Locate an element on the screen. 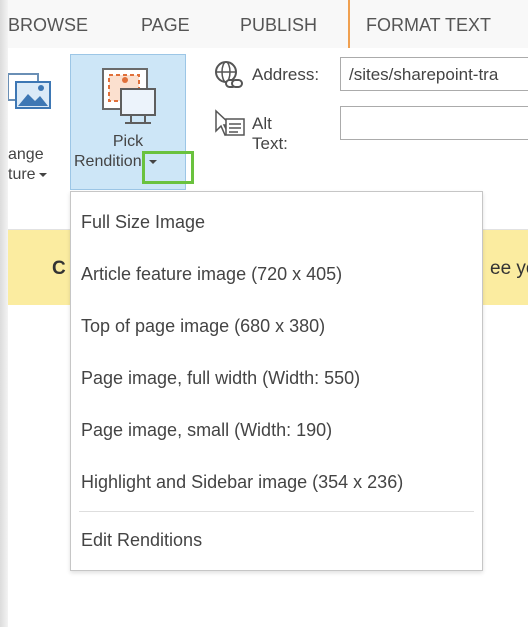 The image size is (528, 627). menu-item-edit-renditions: Edit Renditions is located at coordinates (141, 540).